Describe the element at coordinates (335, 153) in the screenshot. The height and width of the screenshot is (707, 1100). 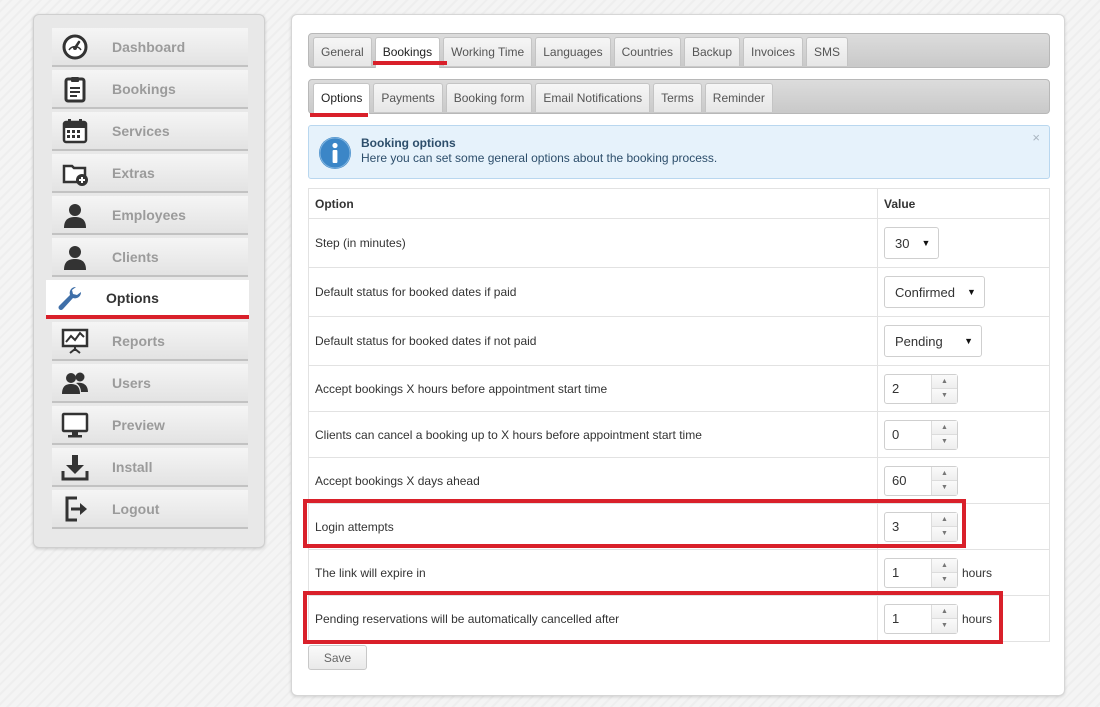
I see `info-icon` at that location.